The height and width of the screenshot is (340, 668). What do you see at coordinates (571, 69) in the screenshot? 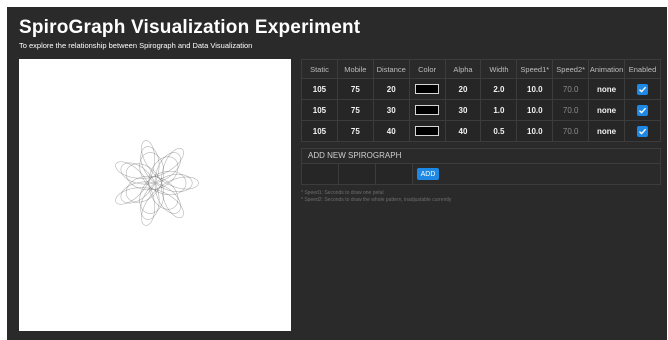
I see `col-speed2: Speed2*` at bounding box center [571, 69].